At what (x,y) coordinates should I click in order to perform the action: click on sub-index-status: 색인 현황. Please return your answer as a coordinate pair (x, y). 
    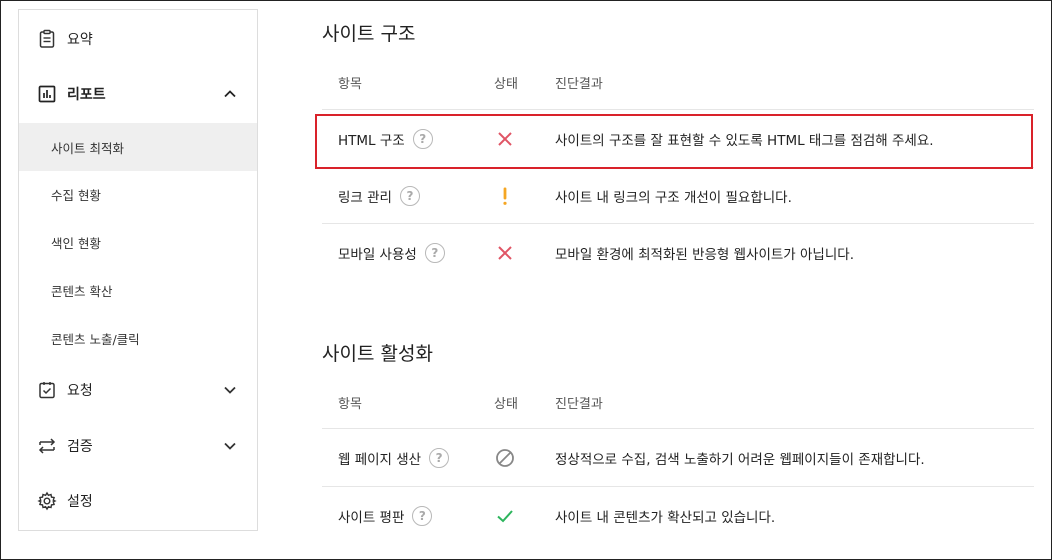
    Looking at the image, I should click on (138, 242).